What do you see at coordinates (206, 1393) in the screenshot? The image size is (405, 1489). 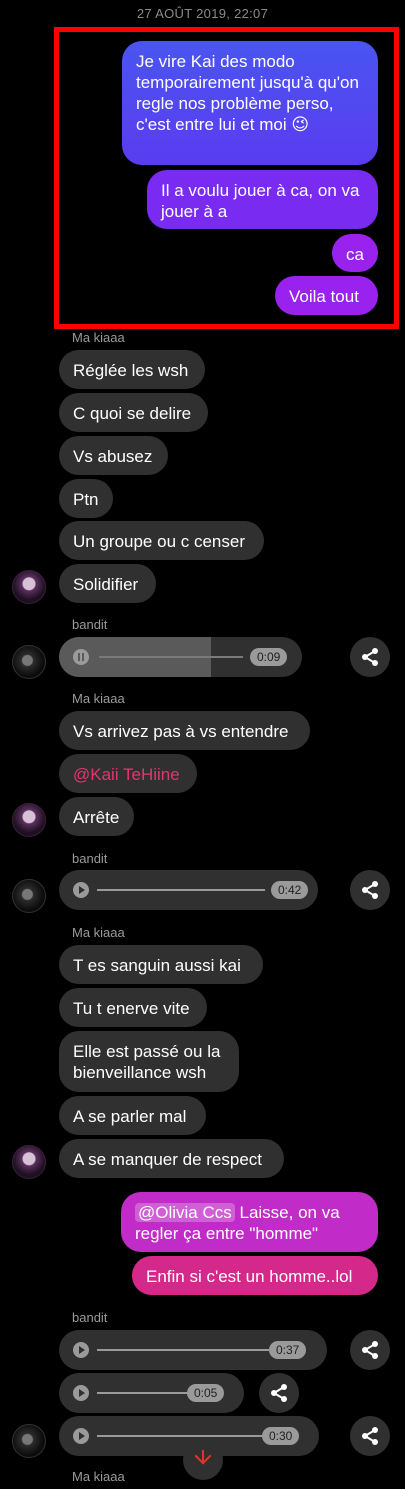 I see `audio-duration: 0:05` at bounding box center [206, 1393].